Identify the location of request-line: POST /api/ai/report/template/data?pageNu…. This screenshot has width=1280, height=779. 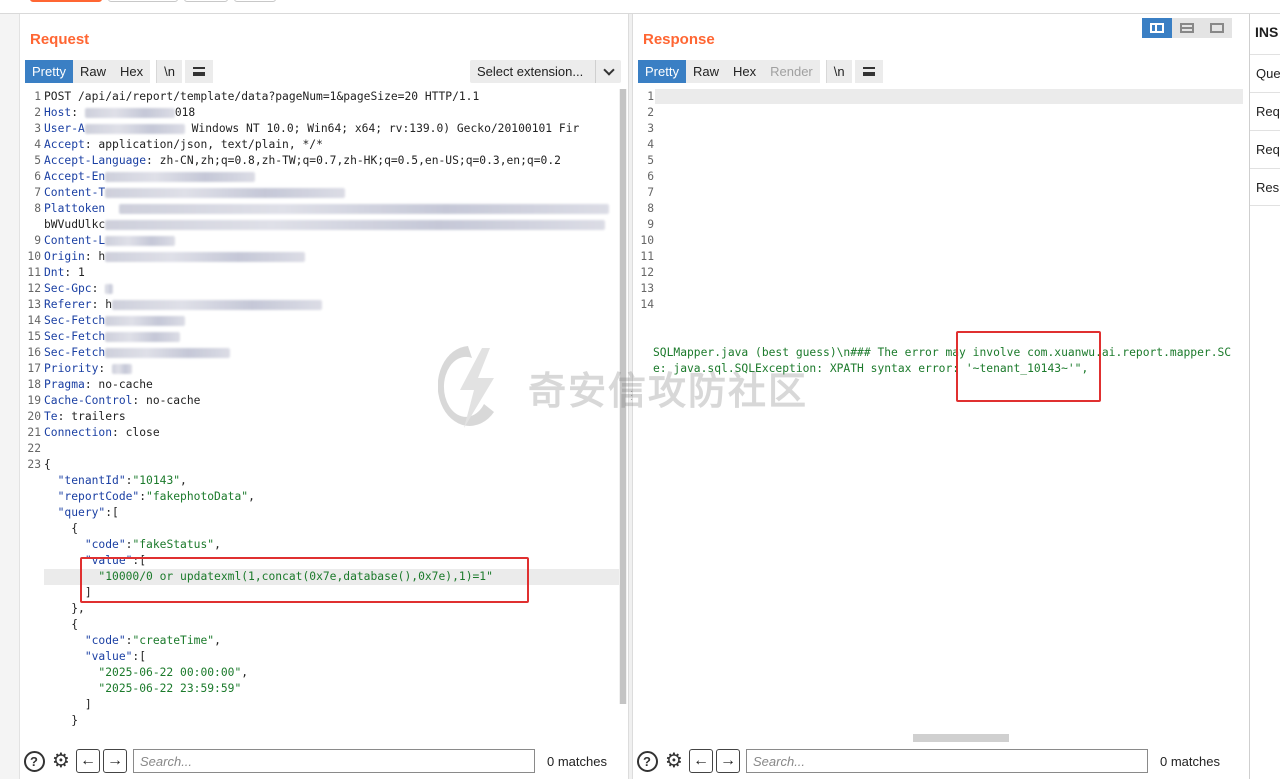
(331, 97).